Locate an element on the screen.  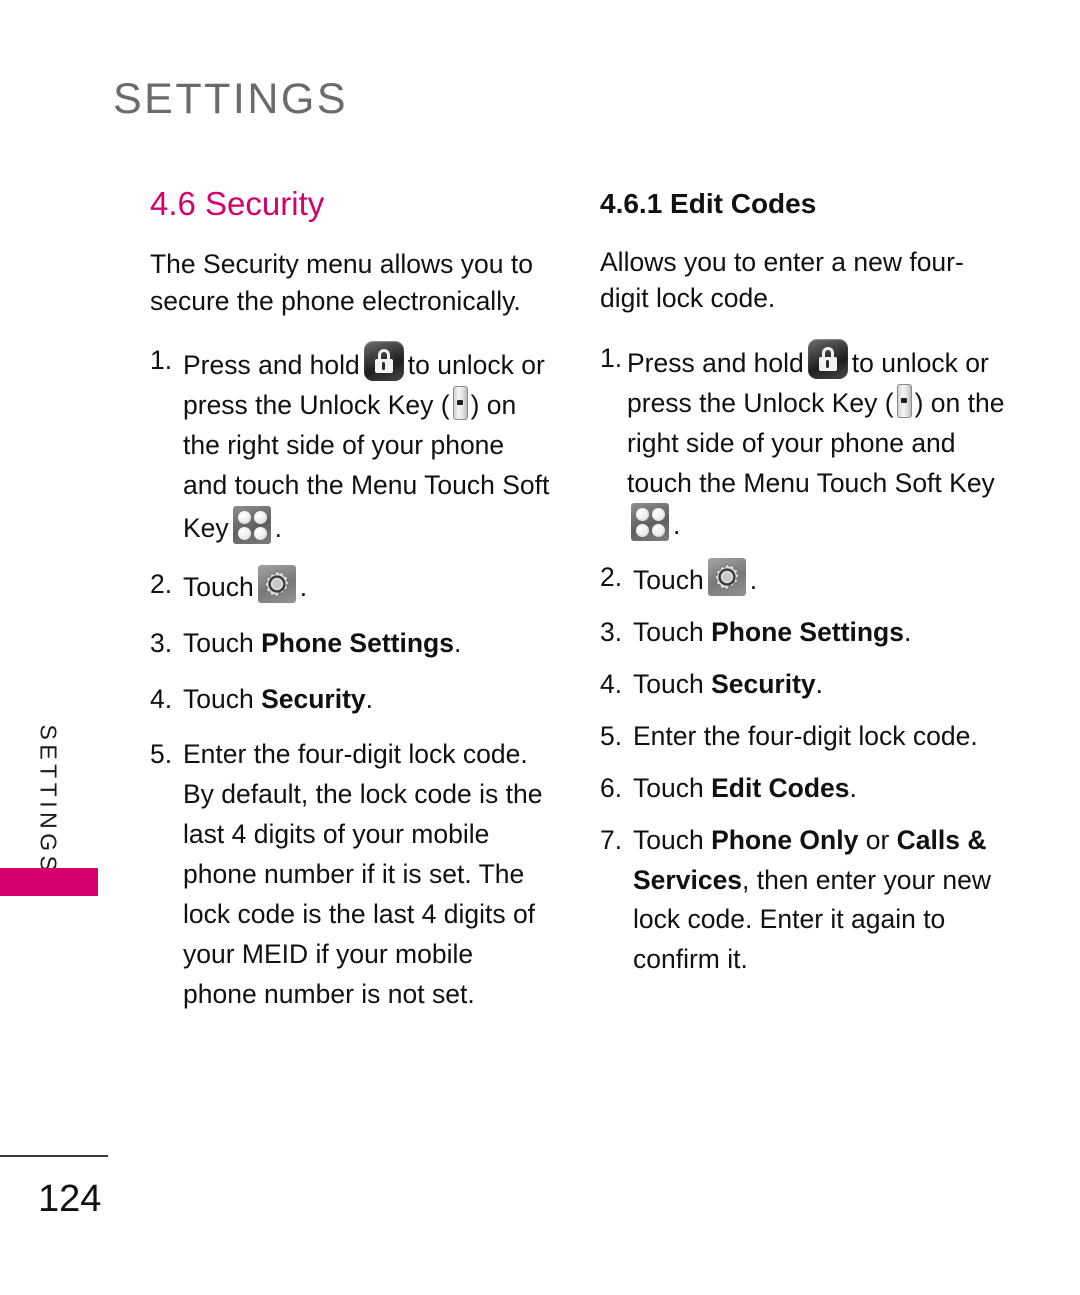
right-step-3-text-b: . is located at coordinates (907, 632).